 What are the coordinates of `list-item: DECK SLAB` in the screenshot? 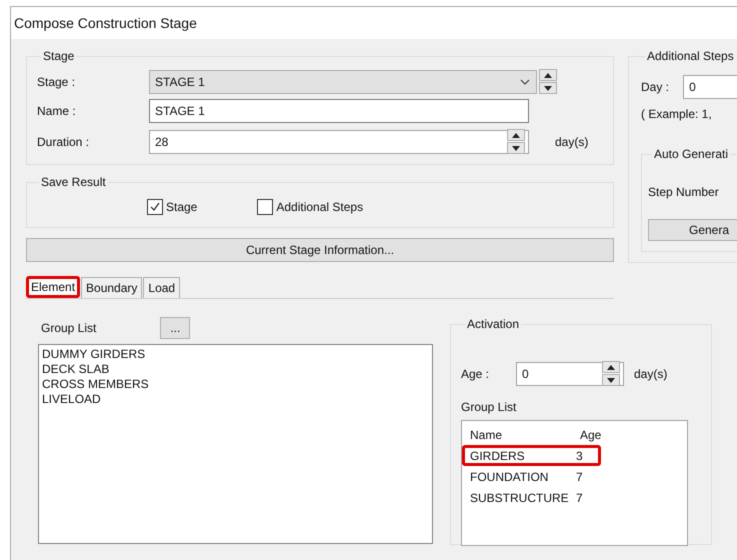 It's located at (235, 369).